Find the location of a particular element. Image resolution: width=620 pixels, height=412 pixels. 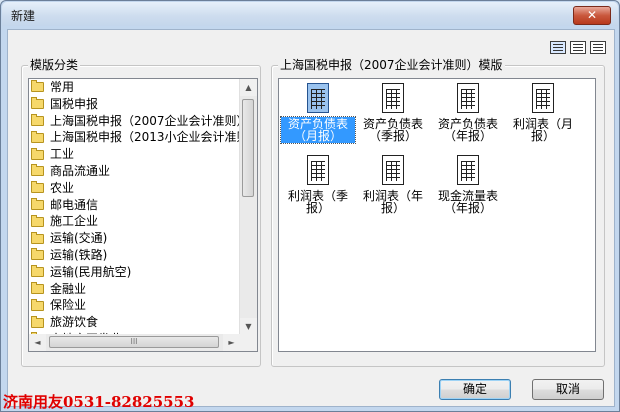

tree-item: 邮电通信 is located at coordinates (134, 205).